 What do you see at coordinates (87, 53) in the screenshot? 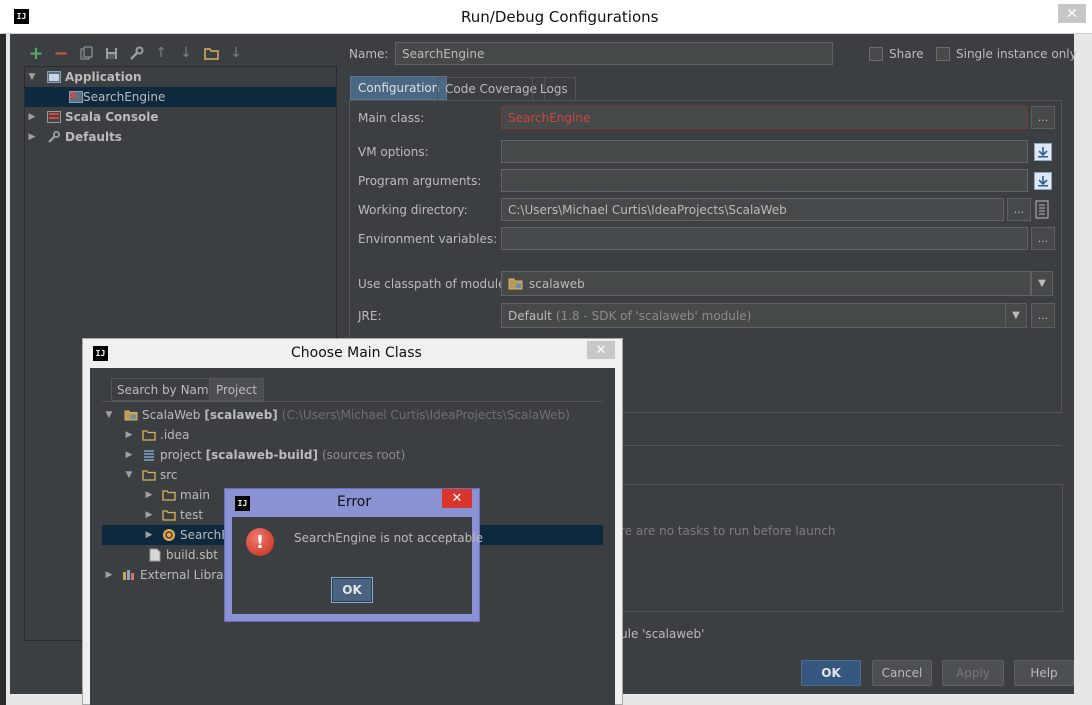
I see `copy-icon` at bounding box center [87, 53].